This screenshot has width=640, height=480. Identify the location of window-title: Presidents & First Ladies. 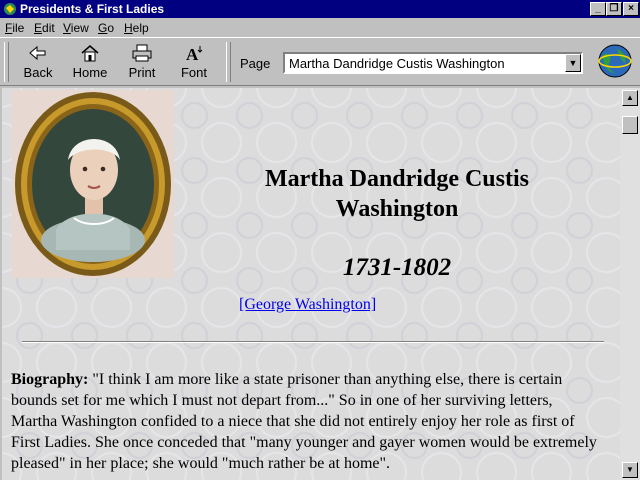
(92, 9).